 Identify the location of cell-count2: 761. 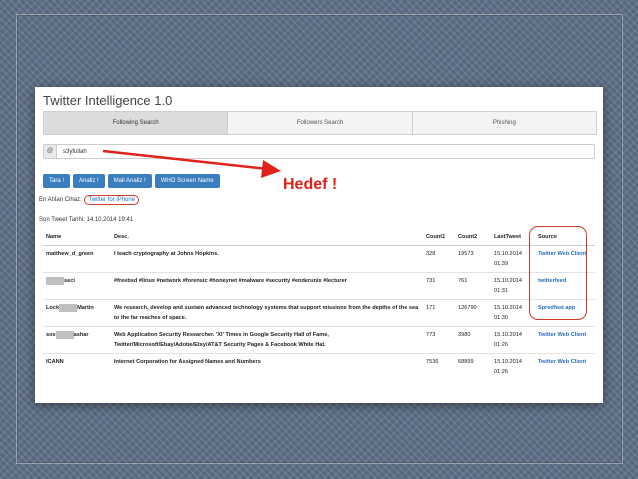
(473, 286).